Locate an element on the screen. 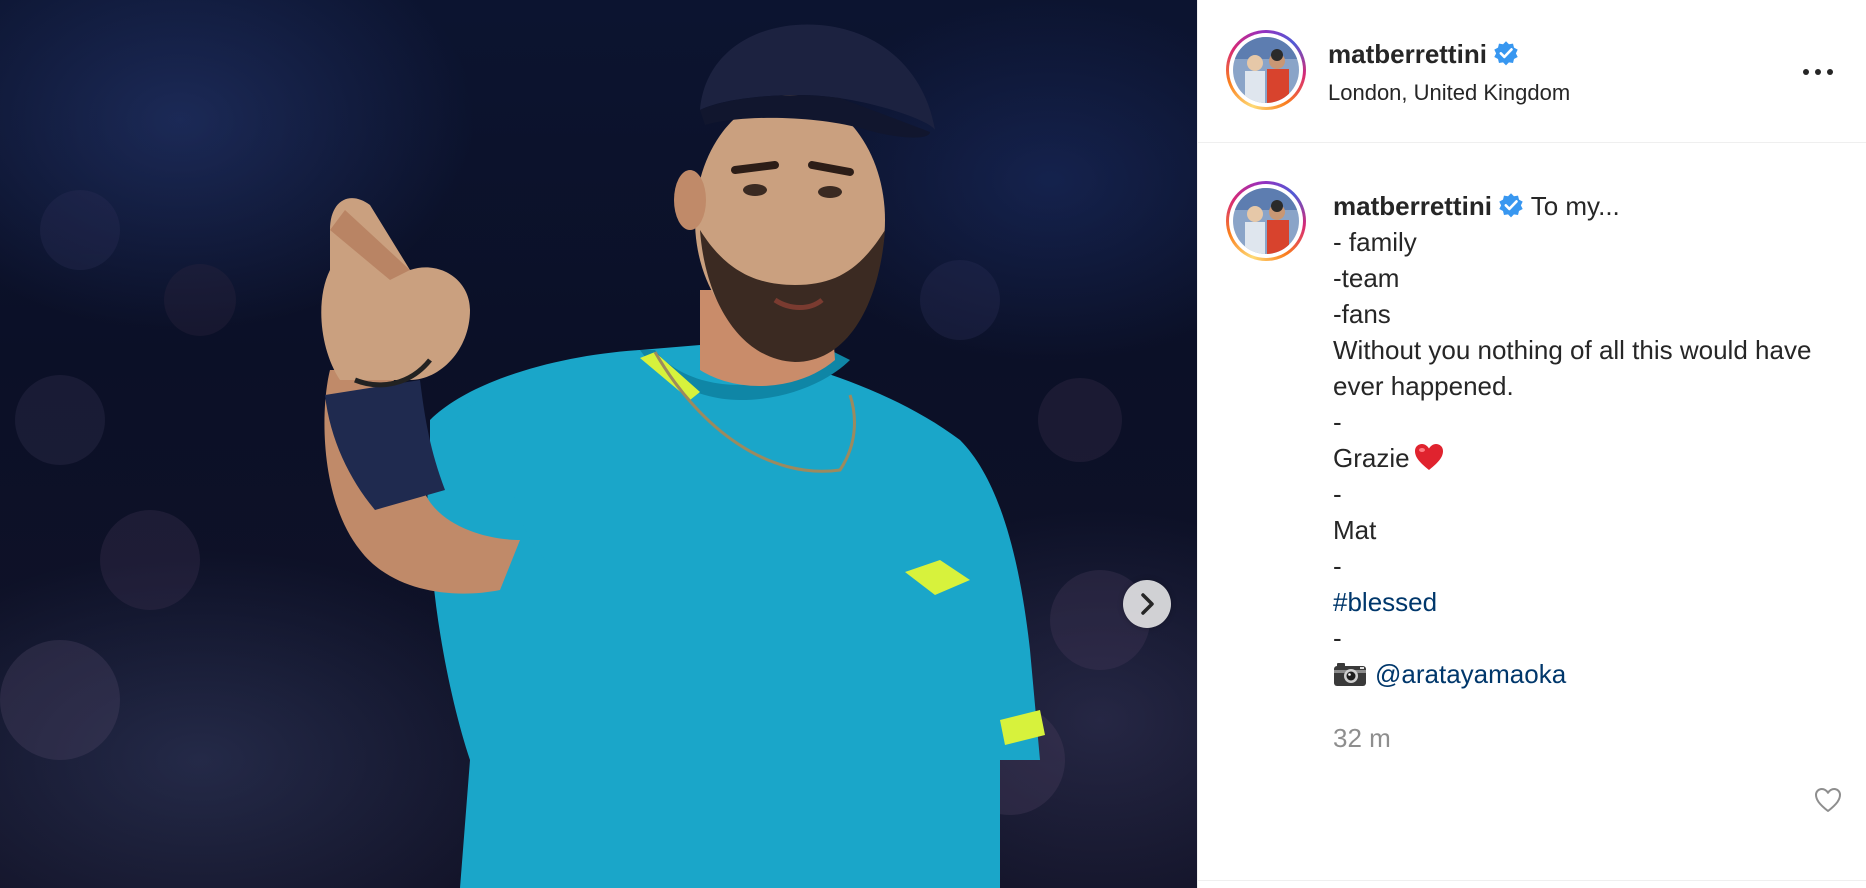 This screenshot has width=1866, height=888. caption-line: -fans is located at coordinates (1362, 314).